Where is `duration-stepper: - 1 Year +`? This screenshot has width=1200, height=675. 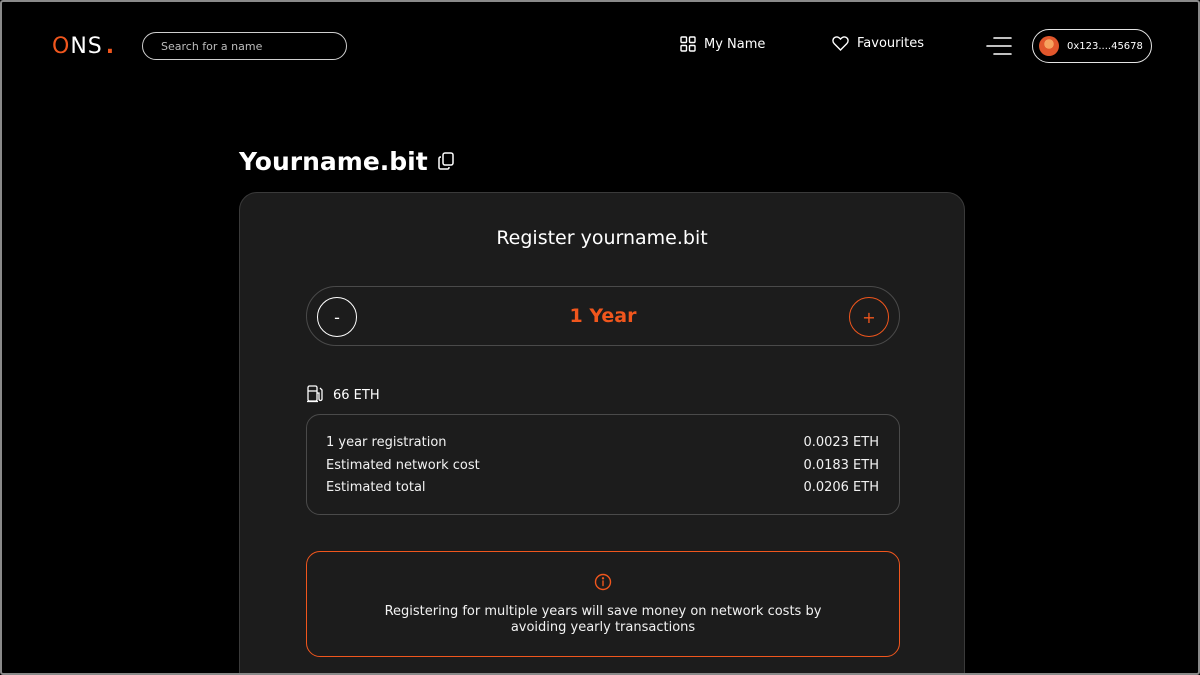
duration-stepper: - 1 Year + is located at coordinates (603, 316).